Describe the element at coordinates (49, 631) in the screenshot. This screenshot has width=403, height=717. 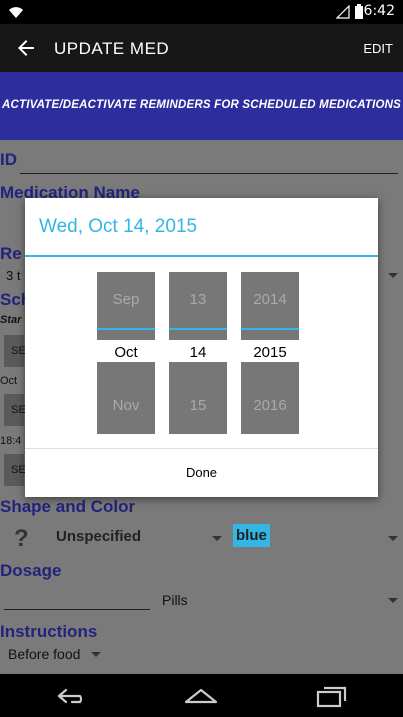
I see `instructions-label: Instructions` at that location.